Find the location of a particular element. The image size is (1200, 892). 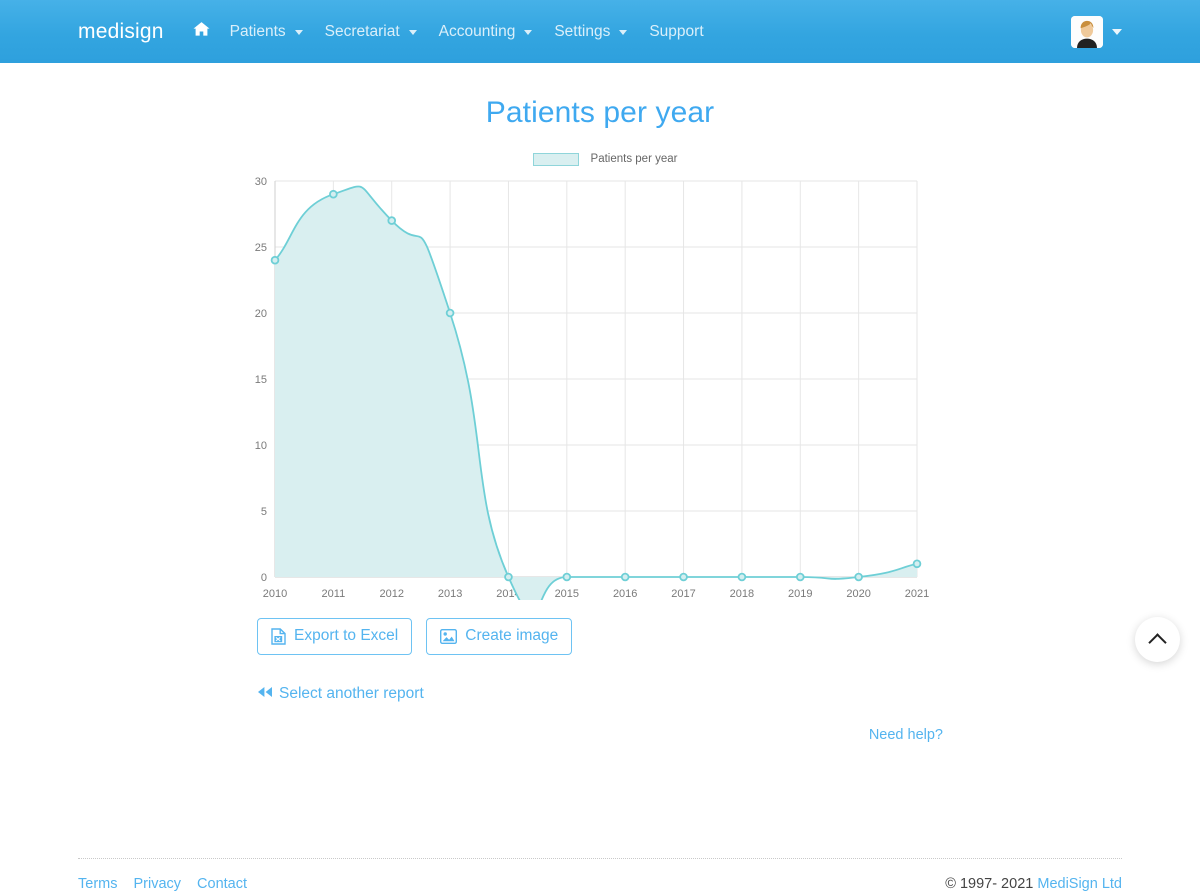

svg-text: 2020 is located at coordinates (858, 594).